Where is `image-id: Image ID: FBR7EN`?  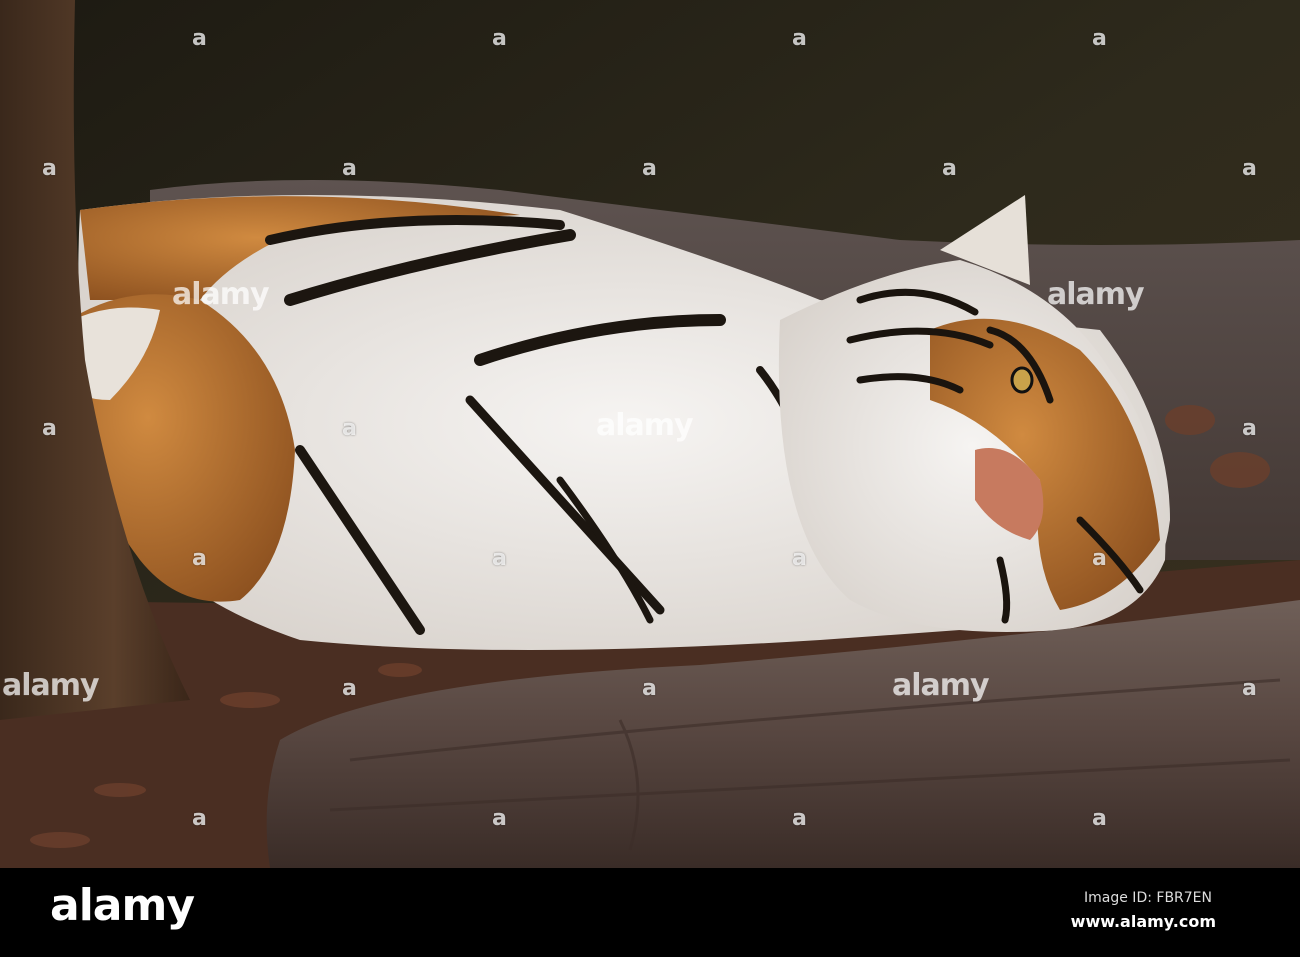 image-id: Image ID: FBR7EN is located at coordinates (1148, 898).